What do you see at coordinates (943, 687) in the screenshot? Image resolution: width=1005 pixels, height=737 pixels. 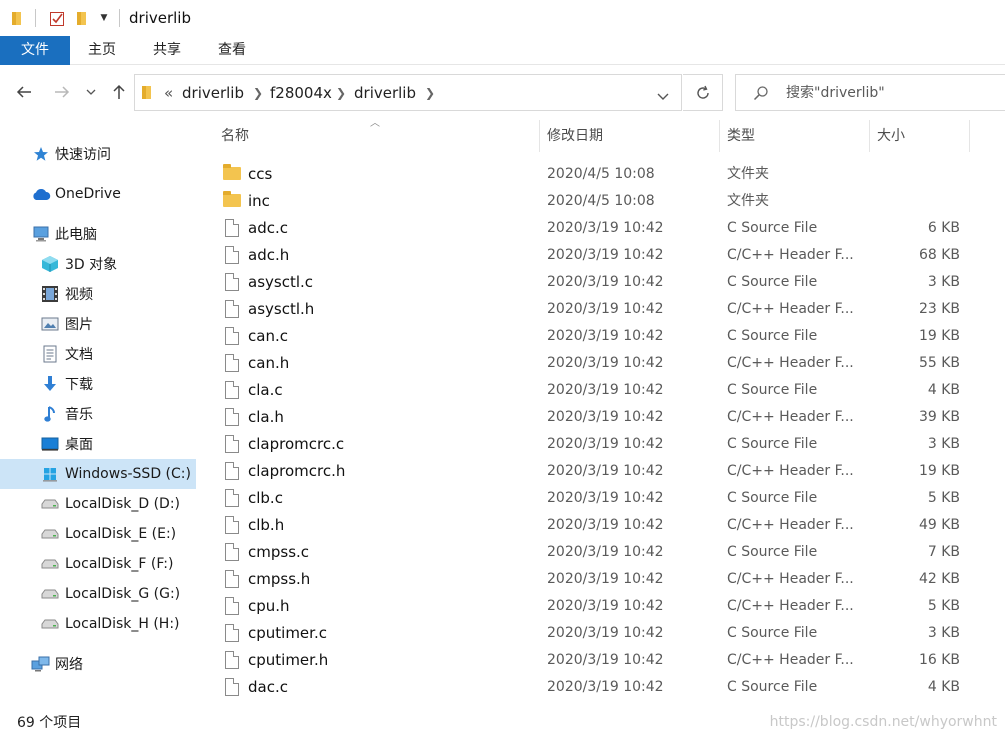 I see `file-size: 4 KB` at bounding box center [943, 687].